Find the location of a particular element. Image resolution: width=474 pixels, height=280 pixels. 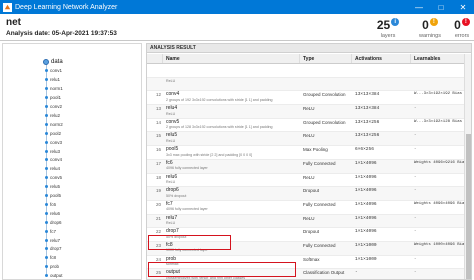

table-row: 19 drop6 50% dropout Dropout 1×1×4096 - is located at coordinates (306, 194).